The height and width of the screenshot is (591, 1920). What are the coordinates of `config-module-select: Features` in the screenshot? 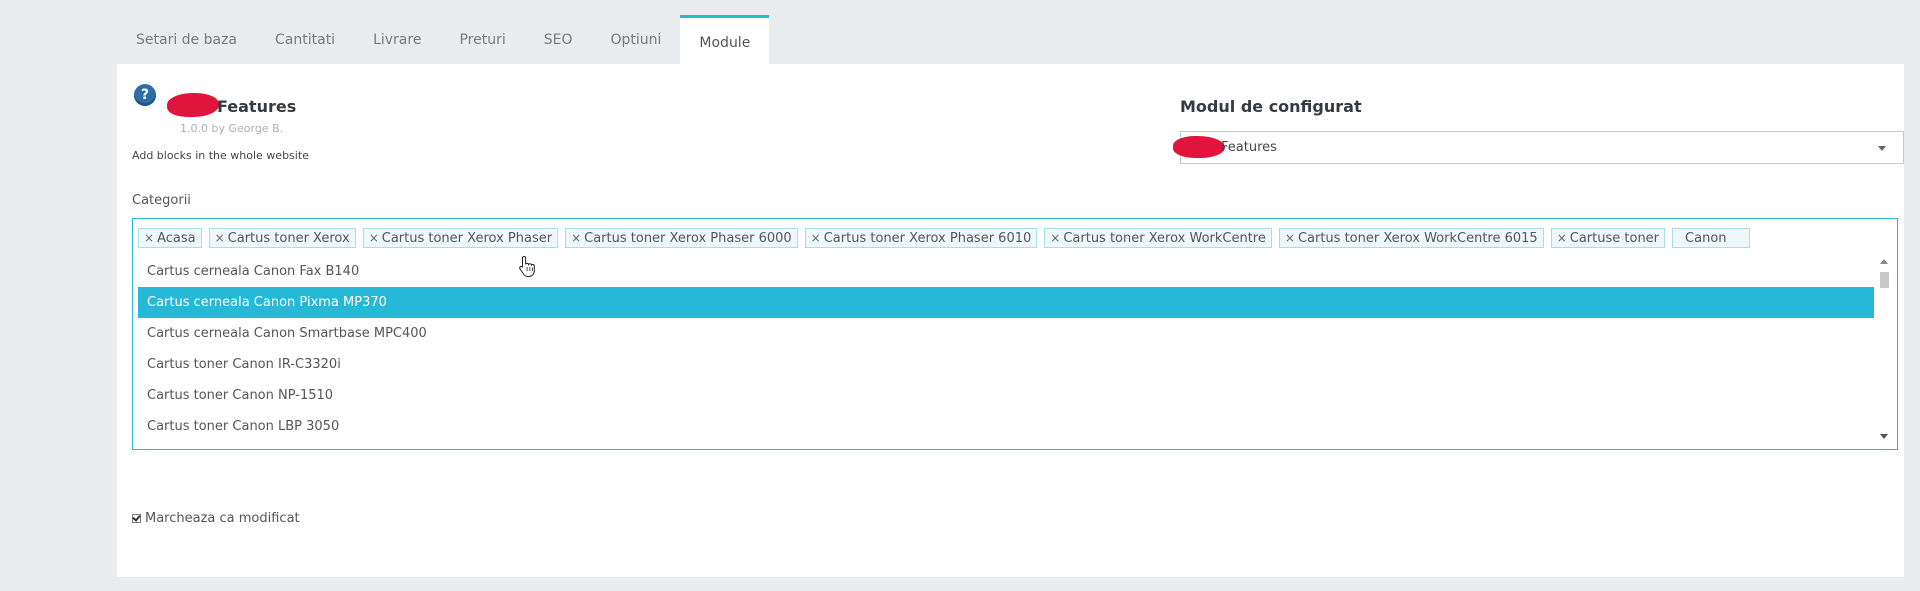 It's located at (1538, 147).